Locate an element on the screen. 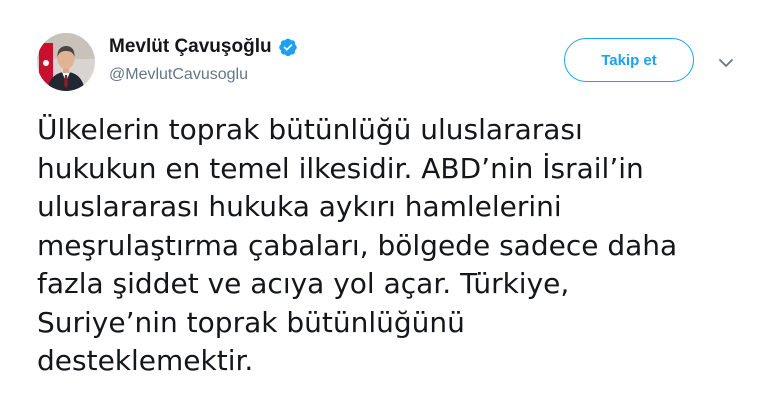 The width and height of the screenshot is (776, 401). tweet-text-line: uluslararası hukuka aykırı hamlelerini is located at coordinates (299, 206).